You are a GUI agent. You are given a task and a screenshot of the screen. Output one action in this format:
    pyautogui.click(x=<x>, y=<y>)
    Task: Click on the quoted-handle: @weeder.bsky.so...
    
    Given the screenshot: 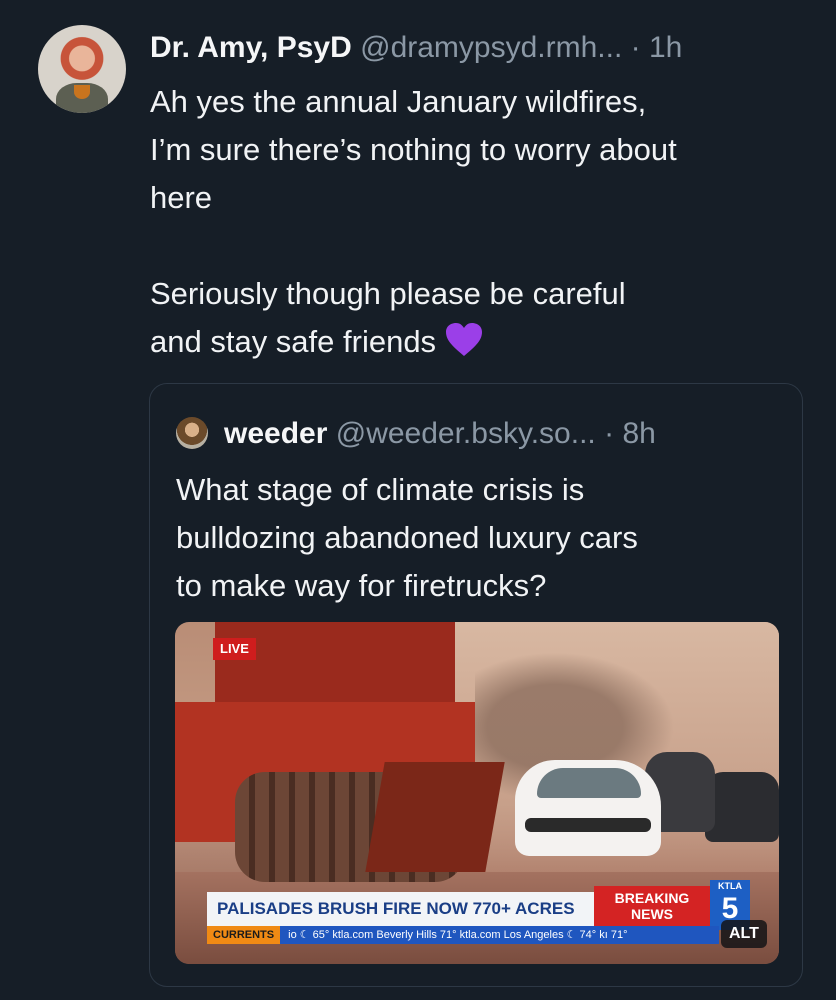 What is the action you would take?
    pyautogui.click(x=466, y=433)
    